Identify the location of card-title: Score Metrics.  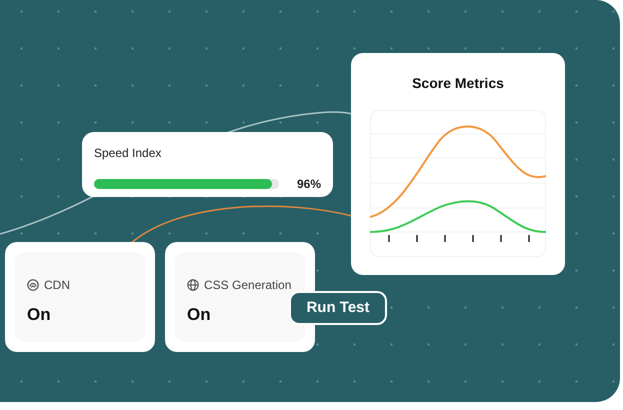
(458, 83).